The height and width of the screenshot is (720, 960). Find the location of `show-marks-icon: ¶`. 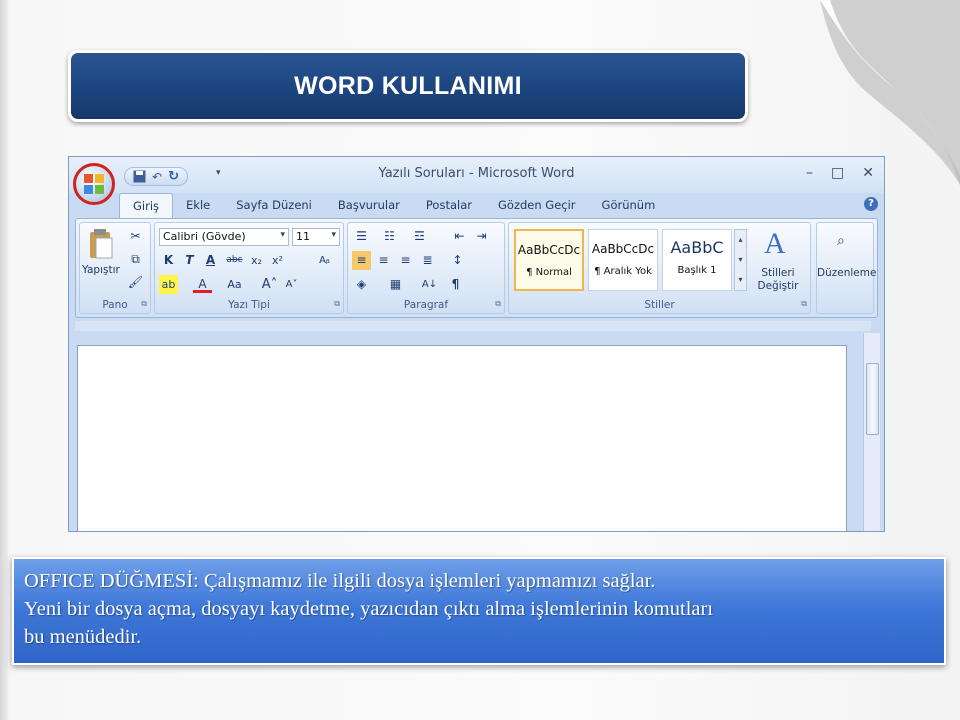

show-marks-icon: ¶ is located at coordinates (455, 284).